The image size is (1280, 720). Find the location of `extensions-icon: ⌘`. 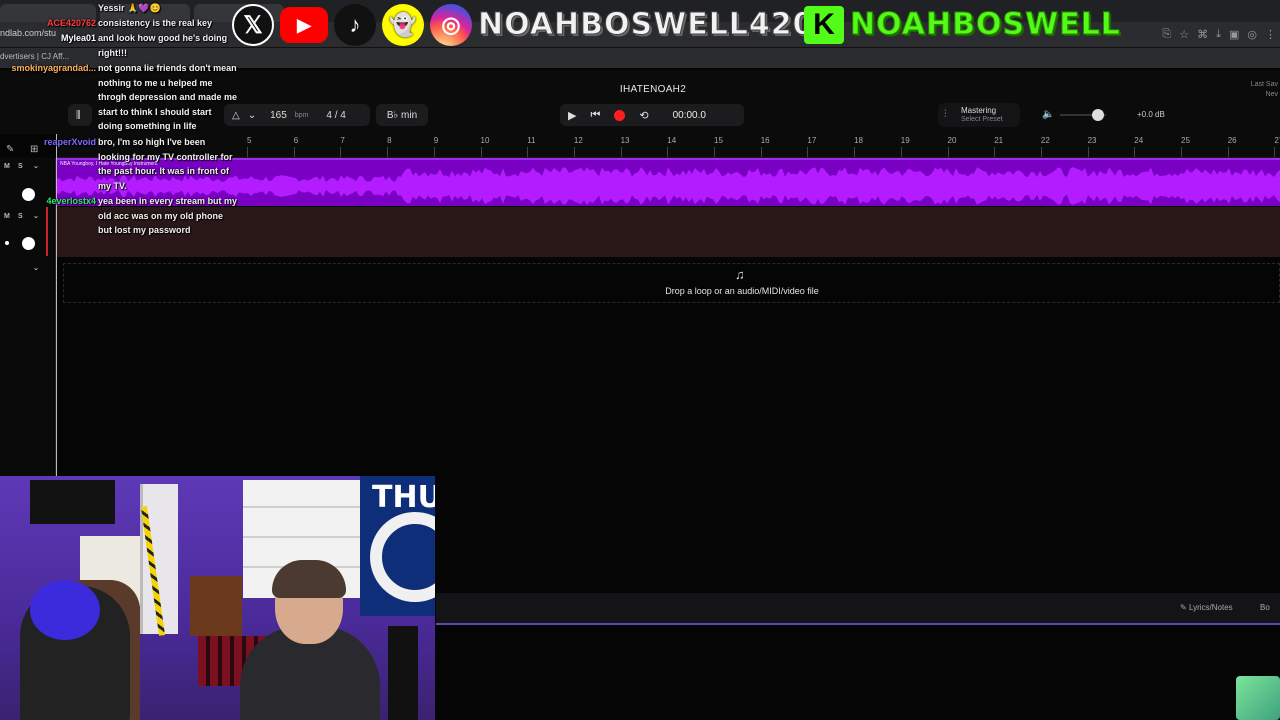

extensions-icon: ⌘ is located at coordinates (1202, 34).